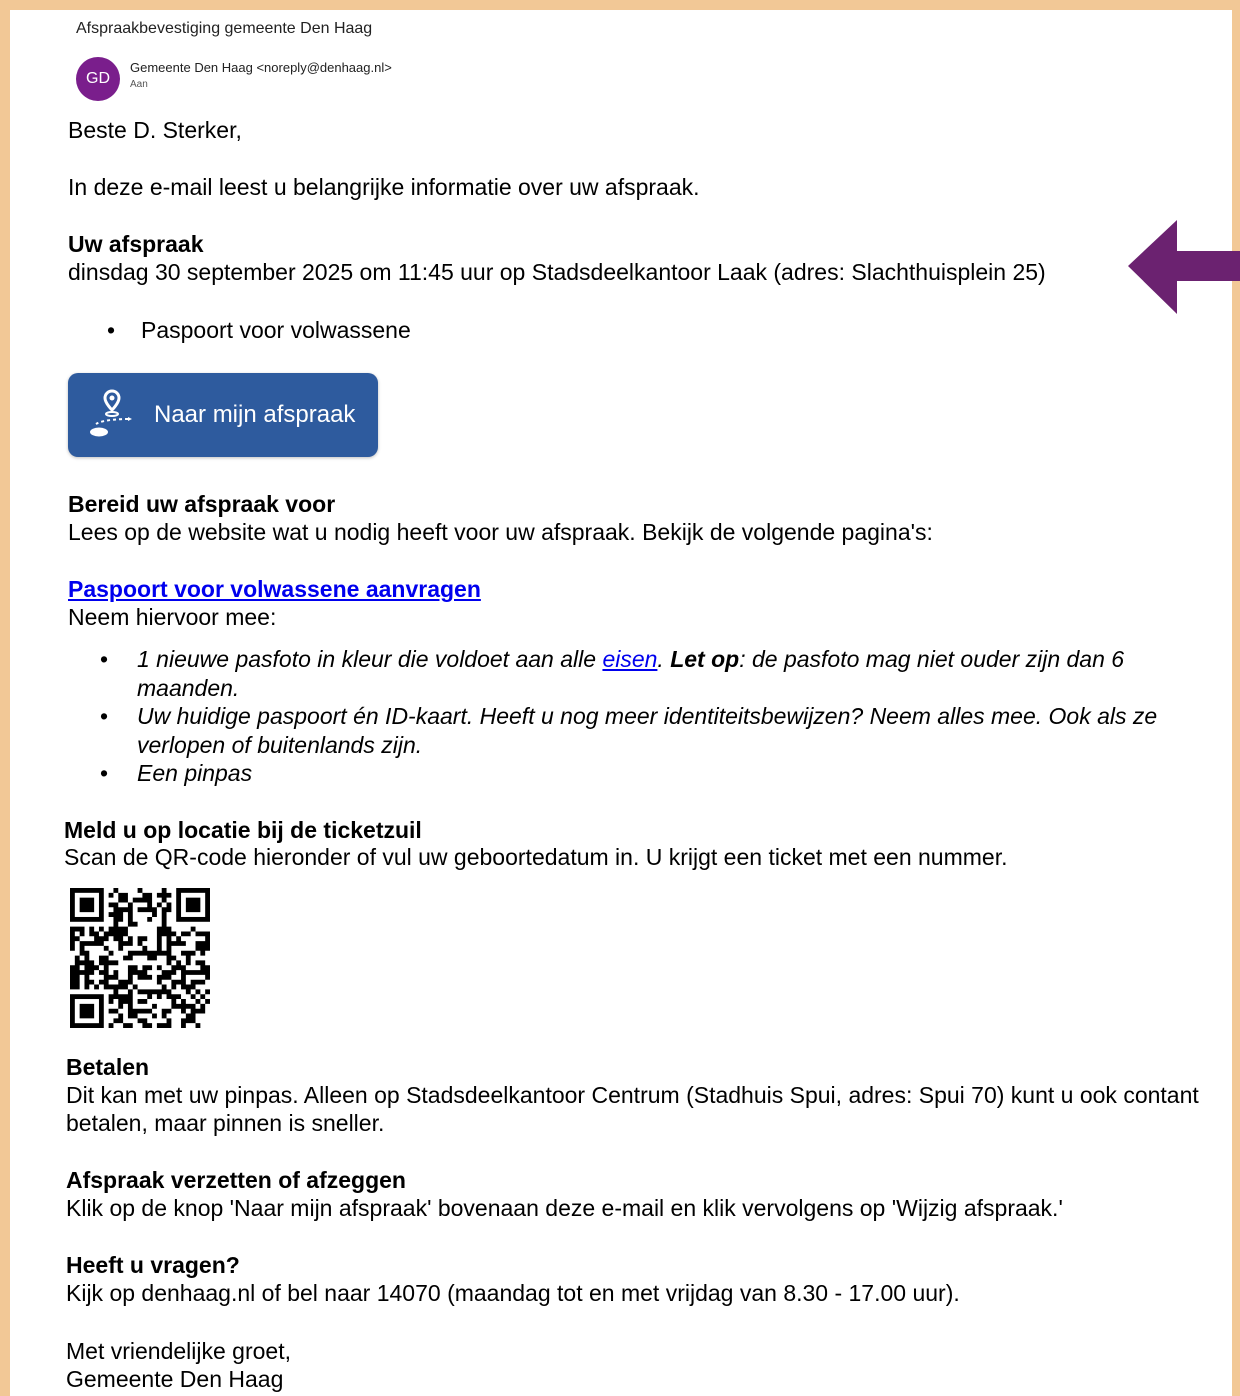  What do you see at coordinates (255, 414) in the screenshot?
I see `open-appointment-label: Naar mijn afspraak` at bounding box center [255, 414].